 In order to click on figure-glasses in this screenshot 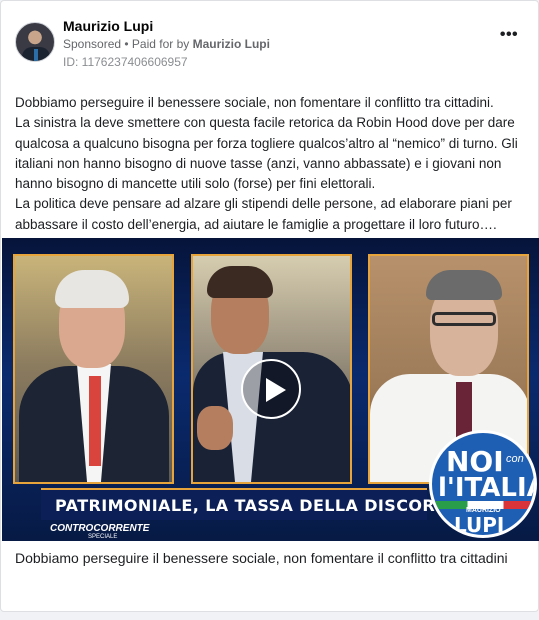, I will do `click(464, 319)`.